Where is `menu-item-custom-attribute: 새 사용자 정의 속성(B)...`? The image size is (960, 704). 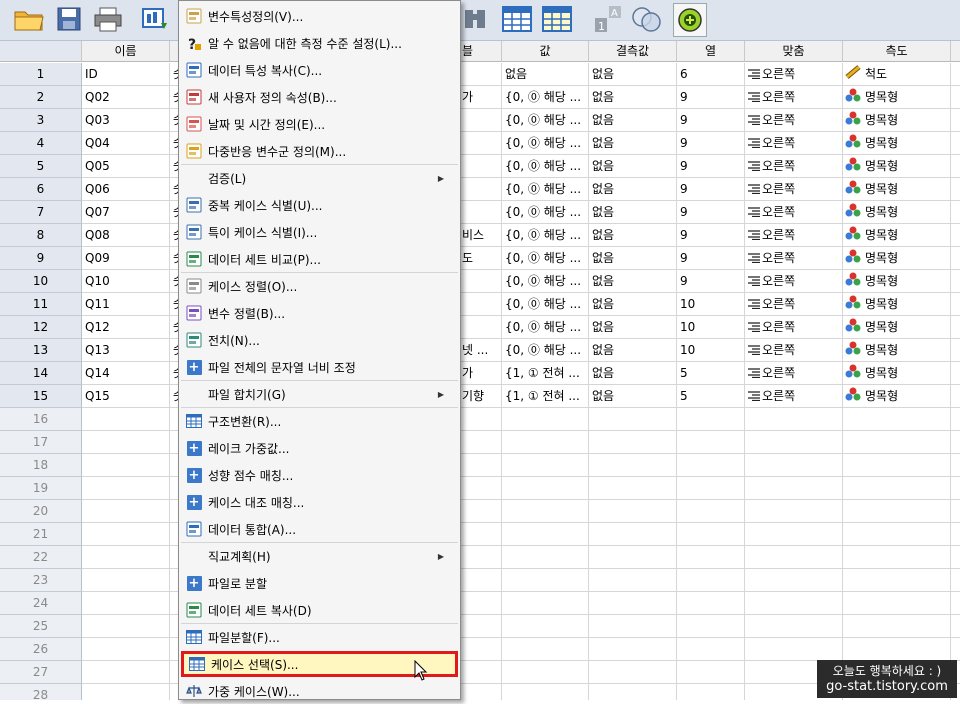 menu-item-custom-attribute: 새 사용자 정의 속성(B)... is located at coordinates (319, 97).